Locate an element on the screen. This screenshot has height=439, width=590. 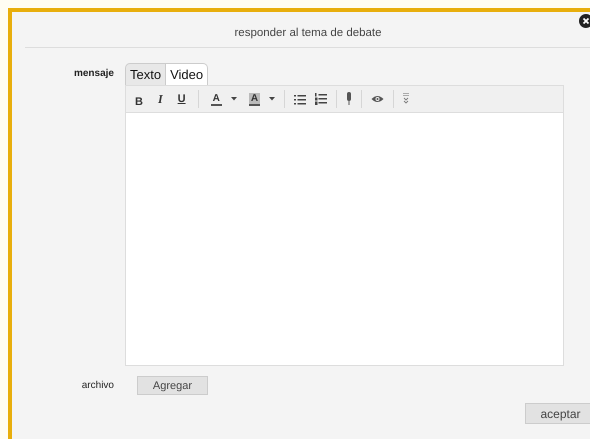
bullet-list-icon is located at coordinates (300, 99).